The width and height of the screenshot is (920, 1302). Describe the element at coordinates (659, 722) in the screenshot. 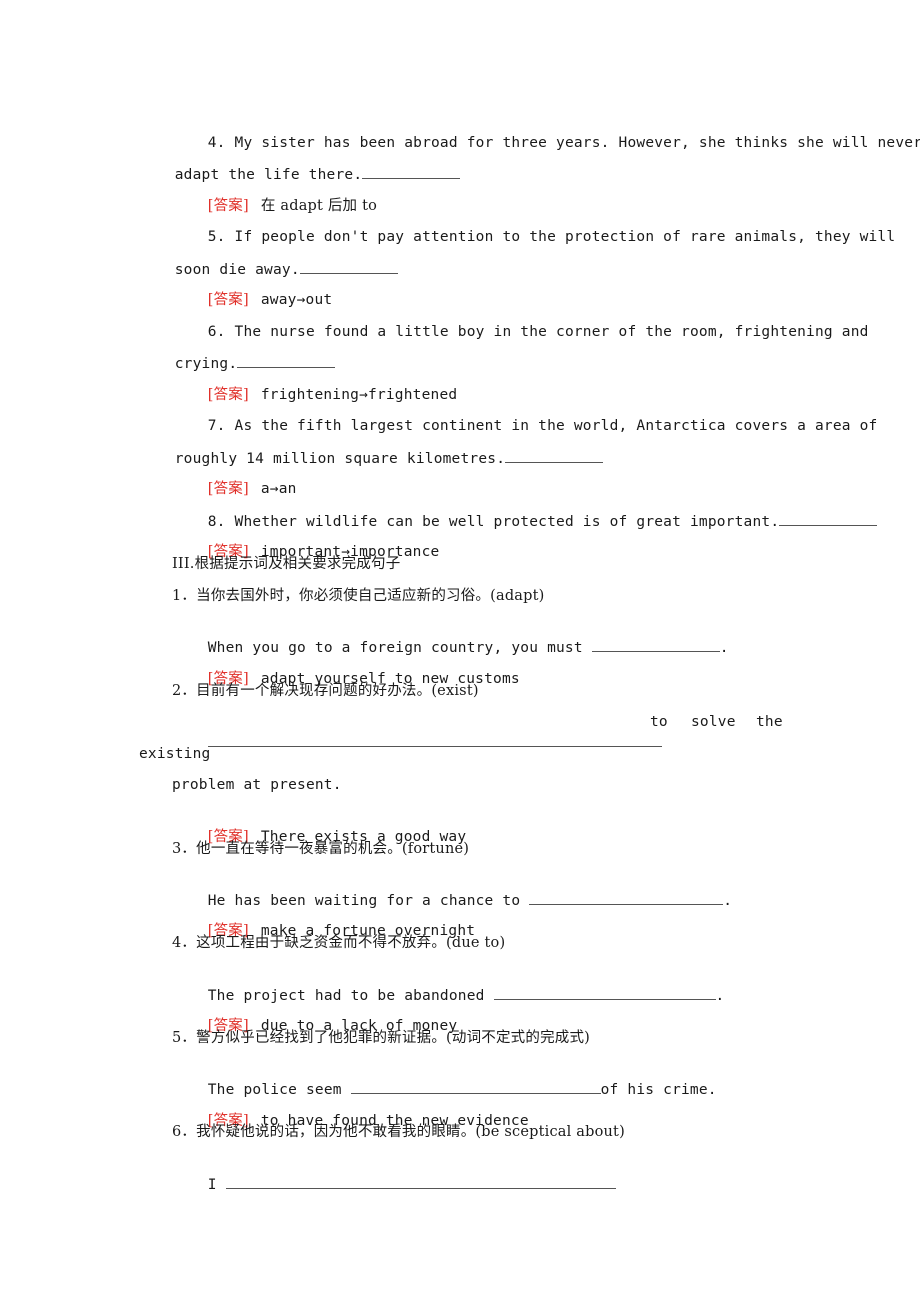

I see `s3-sentence-2-word-to: to` at that location.